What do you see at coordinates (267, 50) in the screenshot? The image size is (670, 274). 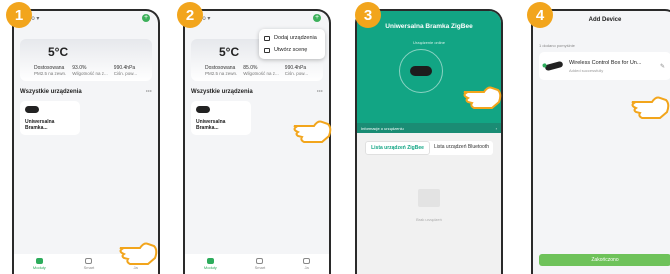 I see `scene-icon` at bounding box center [267, 50].